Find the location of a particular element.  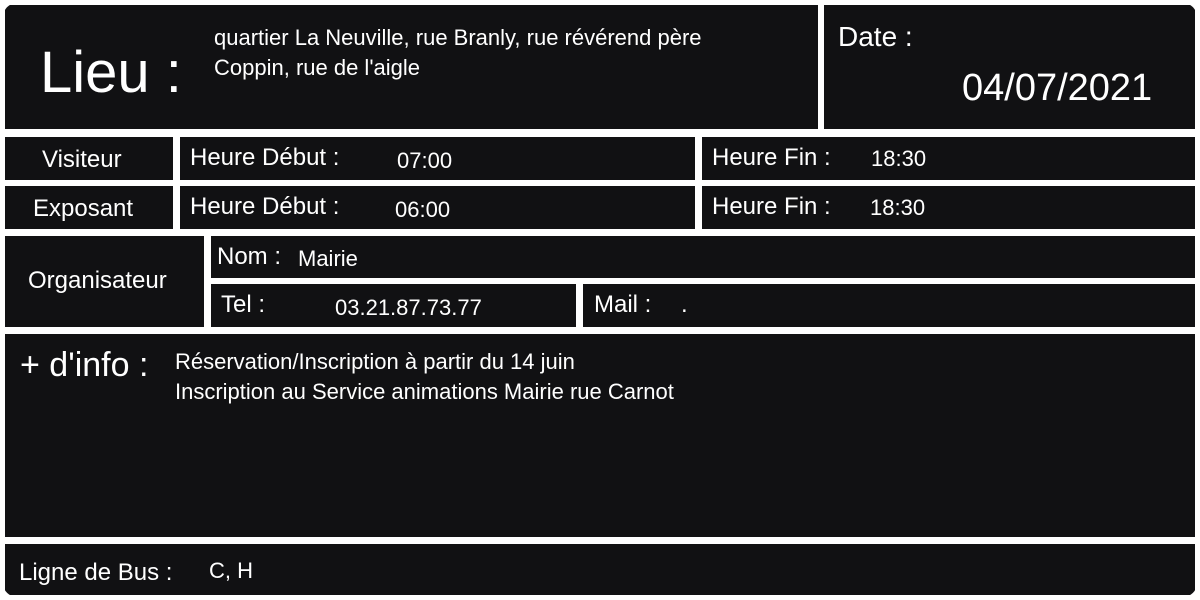

organisateur-label: Organisateur is located at coordinates (97, 280).